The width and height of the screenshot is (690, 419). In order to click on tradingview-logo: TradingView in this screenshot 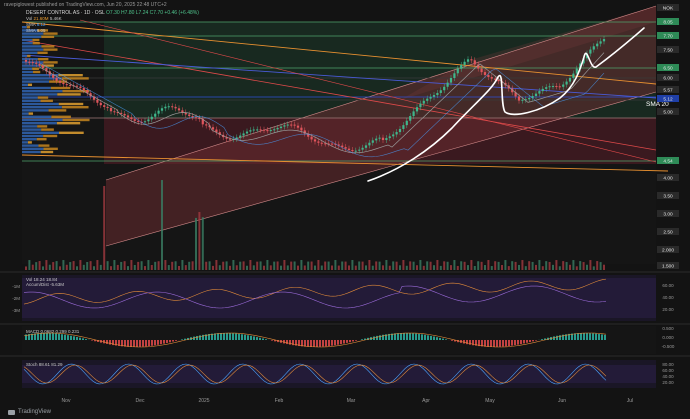, I will do `click(29, 412)`.